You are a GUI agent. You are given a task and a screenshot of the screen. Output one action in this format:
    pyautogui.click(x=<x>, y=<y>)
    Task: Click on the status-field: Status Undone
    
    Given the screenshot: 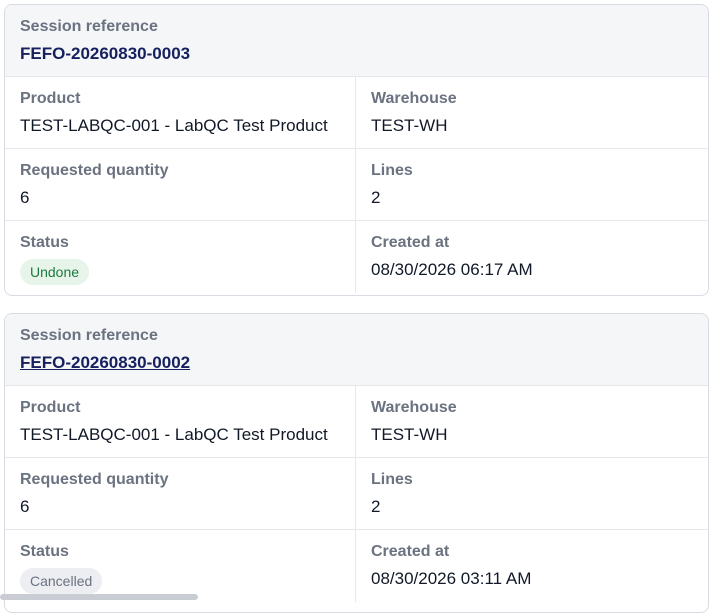 What is the action you would take?
    pyautogui.click(x=180, y=257)
    